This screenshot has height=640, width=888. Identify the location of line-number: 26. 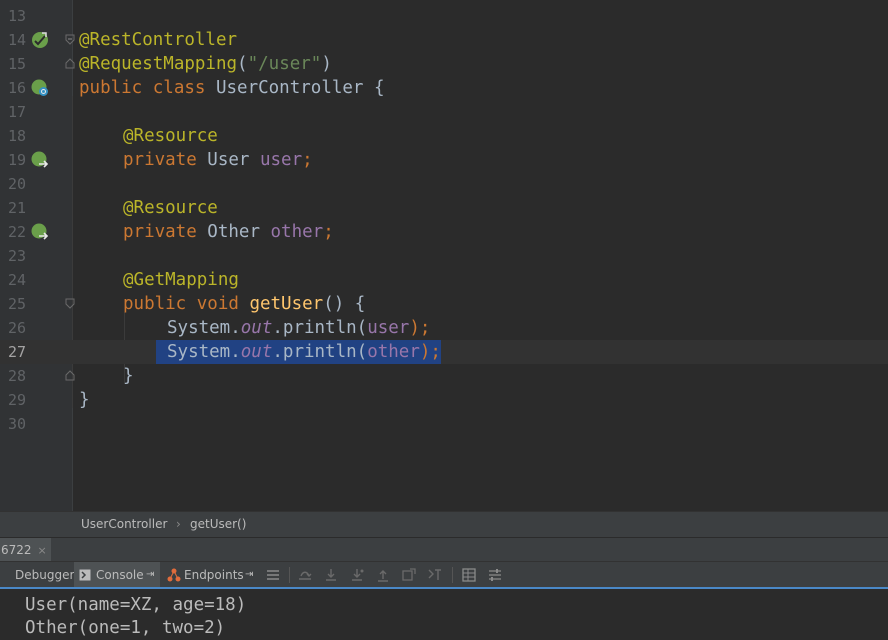
(16, 328).